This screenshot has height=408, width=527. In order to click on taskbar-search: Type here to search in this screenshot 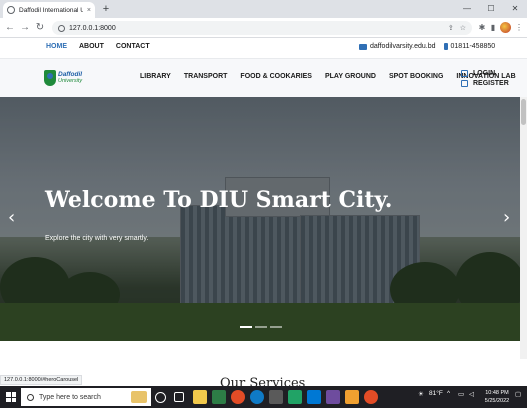, I will do `click(86, 397)`.